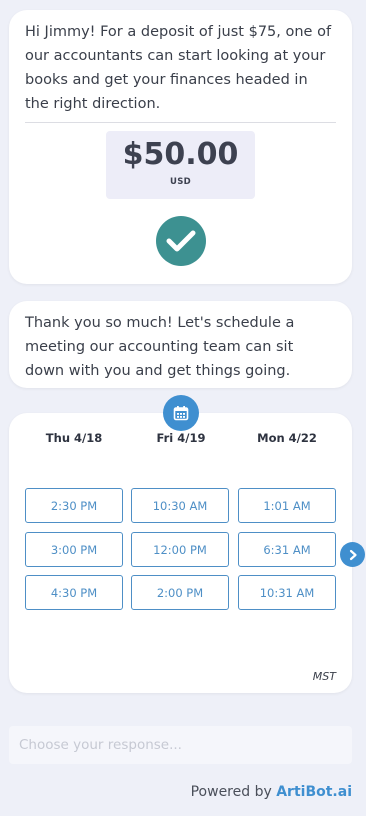 Image resolution: width=366 pixels, height=816 pixels. Describe the element at coordinates (180, 182) in the screenshot. I see `payment-currency: USD` at that location.